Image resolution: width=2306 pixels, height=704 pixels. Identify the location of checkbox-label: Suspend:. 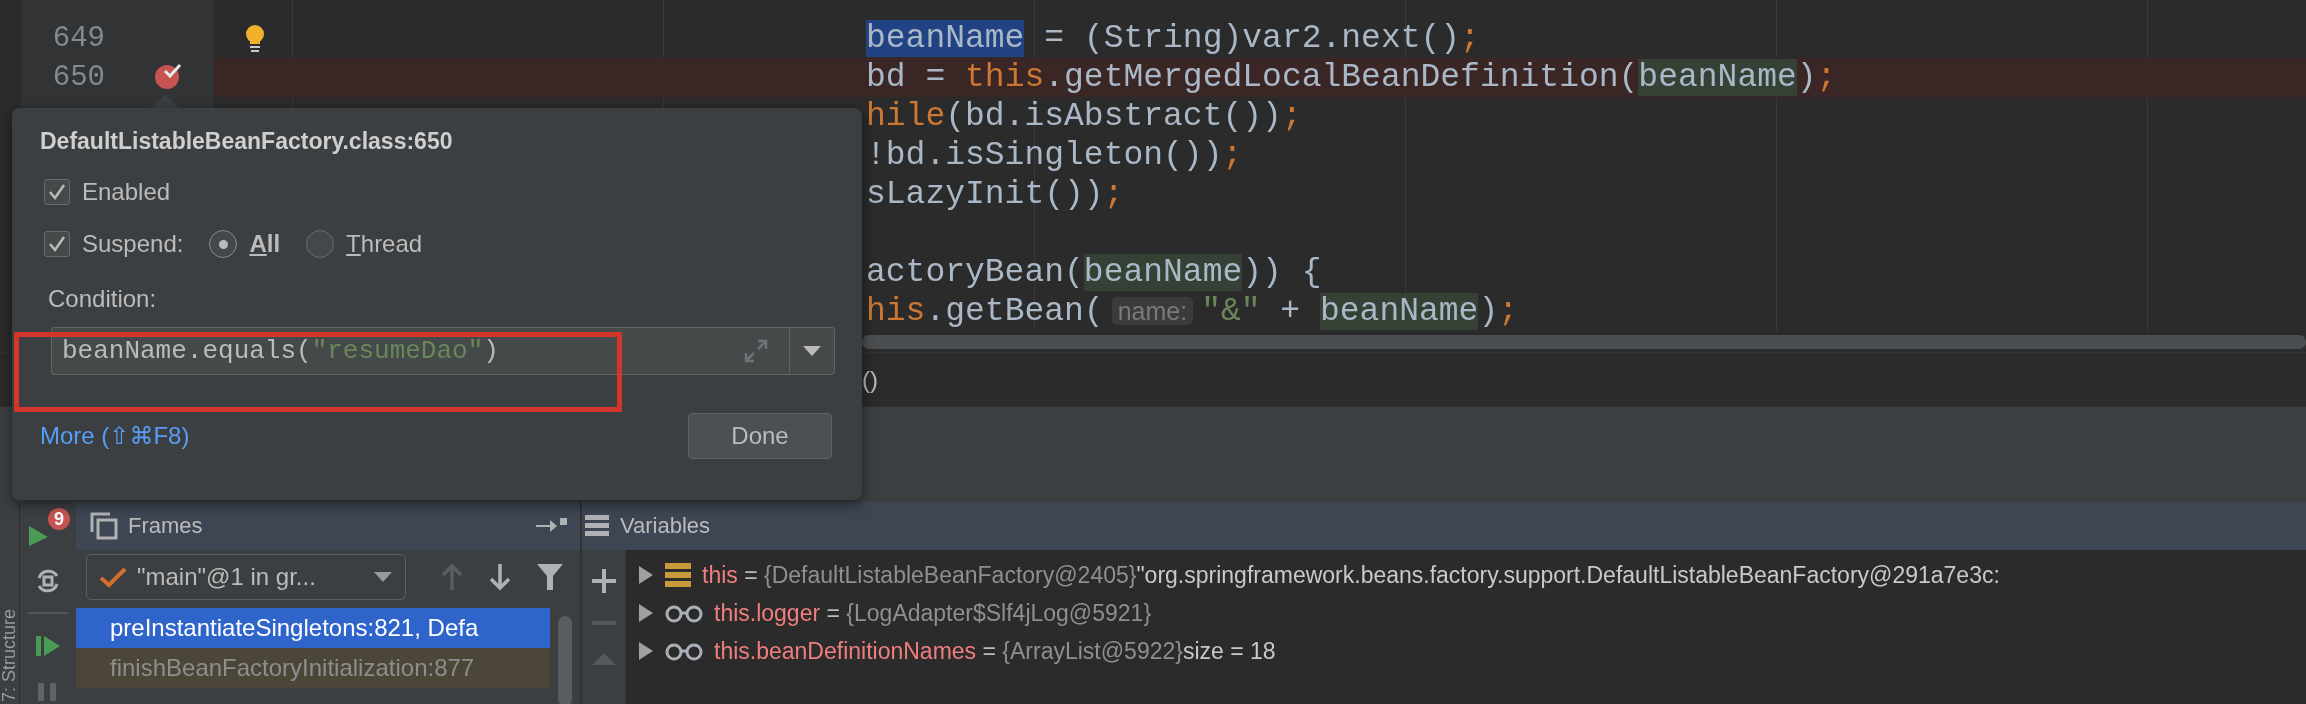
(133, 244).